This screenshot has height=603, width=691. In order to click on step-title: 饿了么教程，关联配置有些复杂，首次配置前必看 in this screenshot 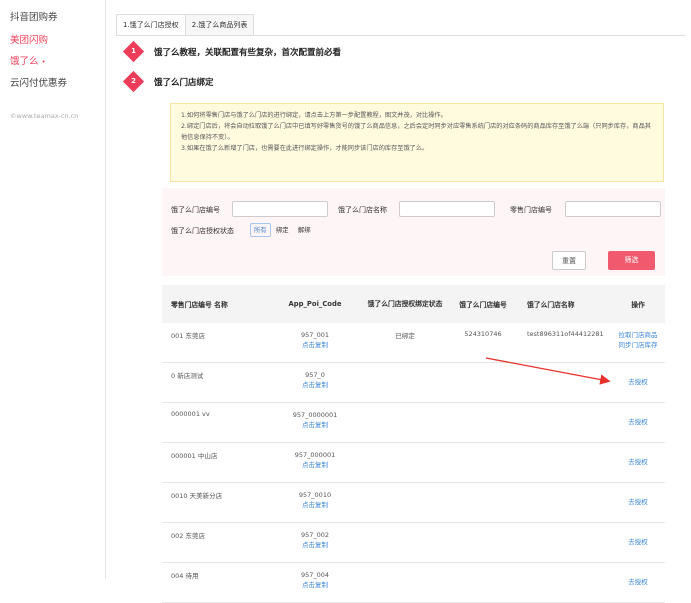, I will do `click(247, 52)`.